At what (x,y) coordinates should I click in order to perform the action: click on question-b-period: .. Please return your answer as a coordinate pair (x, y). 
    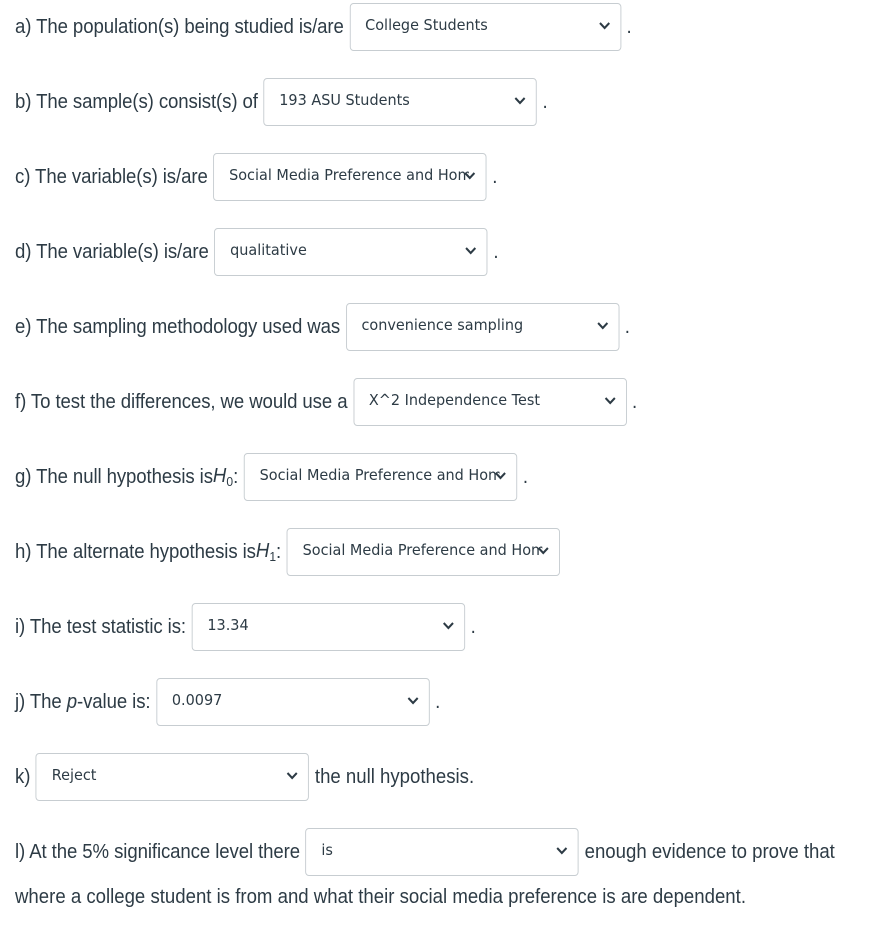
    Looking at the image, I should click on (545, 101).